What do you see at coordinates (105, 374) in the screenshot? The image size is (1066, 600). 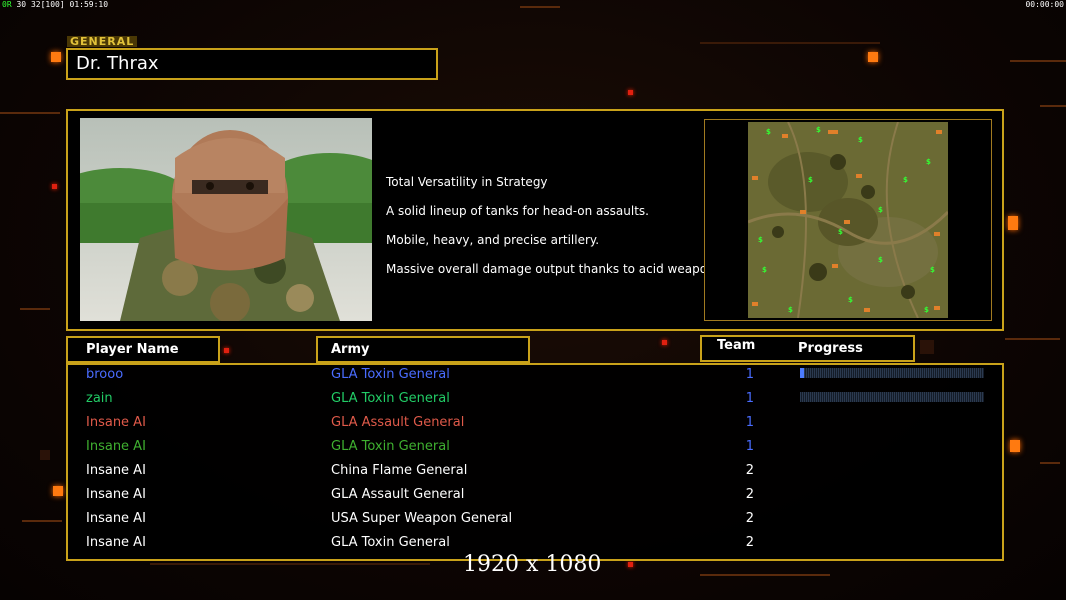 I see `player-name: brooo` at bounding box center [105, 374].